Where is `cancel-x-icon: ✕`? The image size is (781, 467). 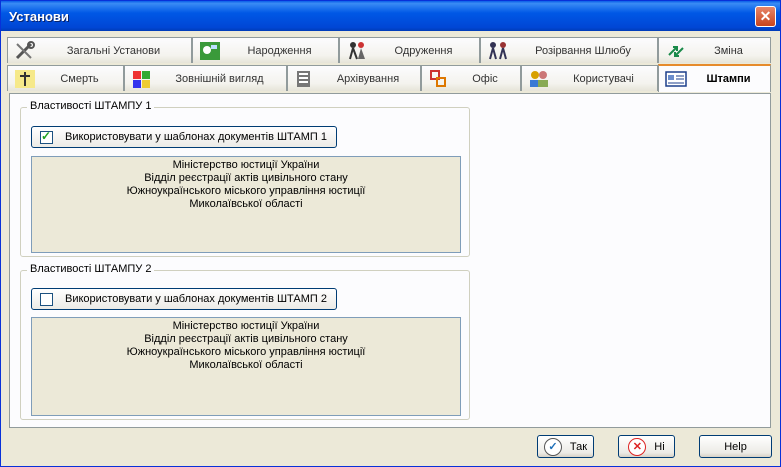 cancel-x-icon: ✕ is located at coordinates (637, 446).